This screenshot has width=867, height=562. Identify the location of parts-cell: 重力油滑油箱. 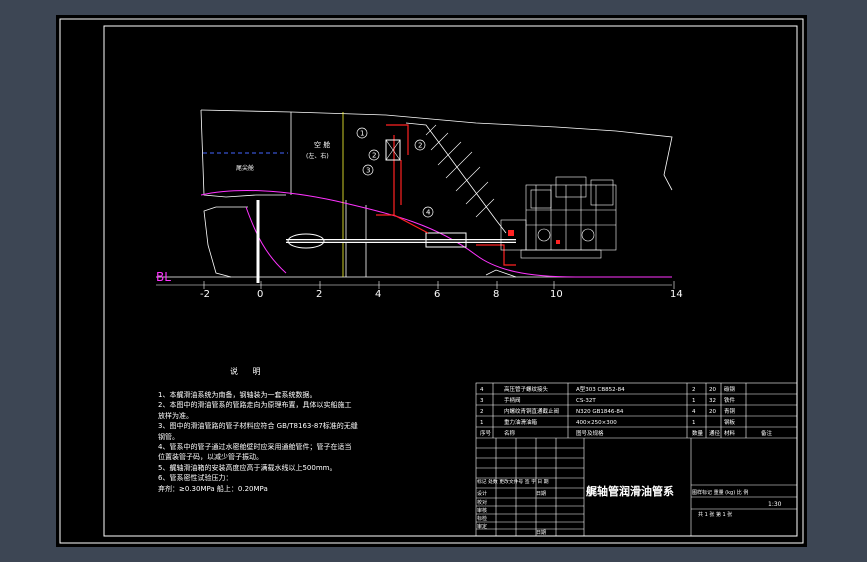
(521, 422).